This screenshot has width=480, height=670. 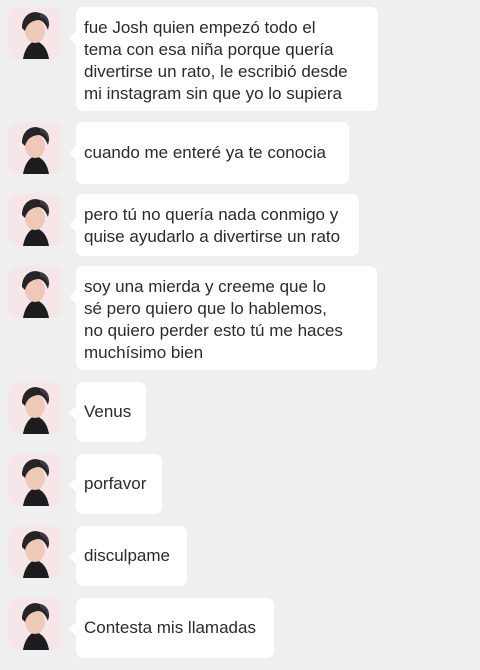 What do you see at coordinates (209, 153) in the screenshot?
I see `message-bubble: cuando me enteré ya te conocia` at bounding box center [209, 153].